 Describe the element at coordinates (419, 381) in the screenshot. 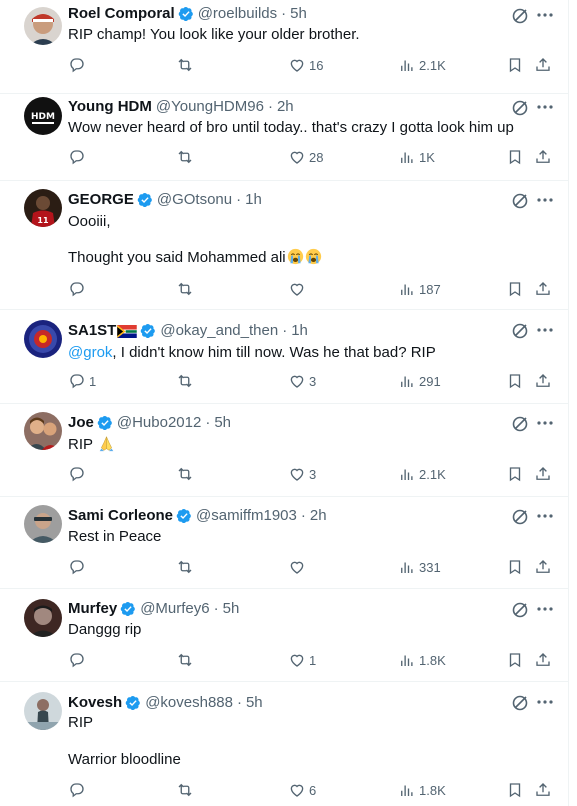

I see `views-button: 291` at that location.